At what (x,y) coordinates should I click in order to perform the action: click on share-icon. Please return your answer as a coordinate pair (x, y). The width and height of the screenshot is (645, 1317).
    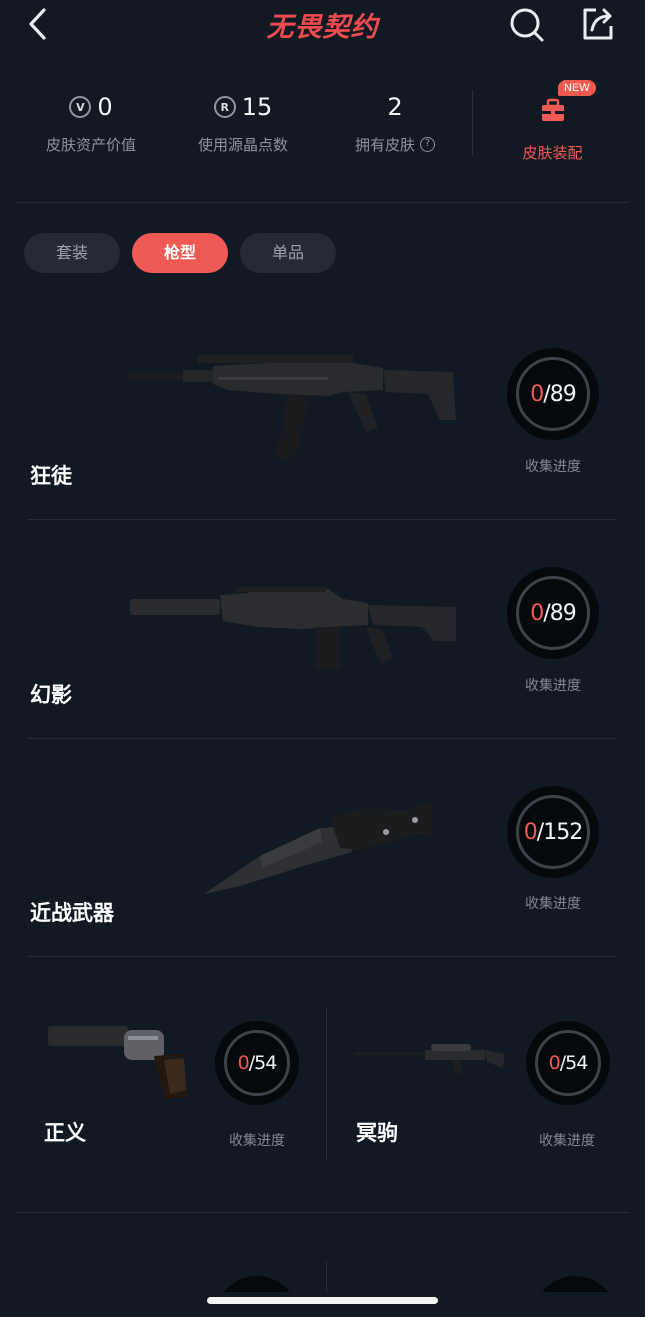
    Looking at the image, I should click on (598, 24).